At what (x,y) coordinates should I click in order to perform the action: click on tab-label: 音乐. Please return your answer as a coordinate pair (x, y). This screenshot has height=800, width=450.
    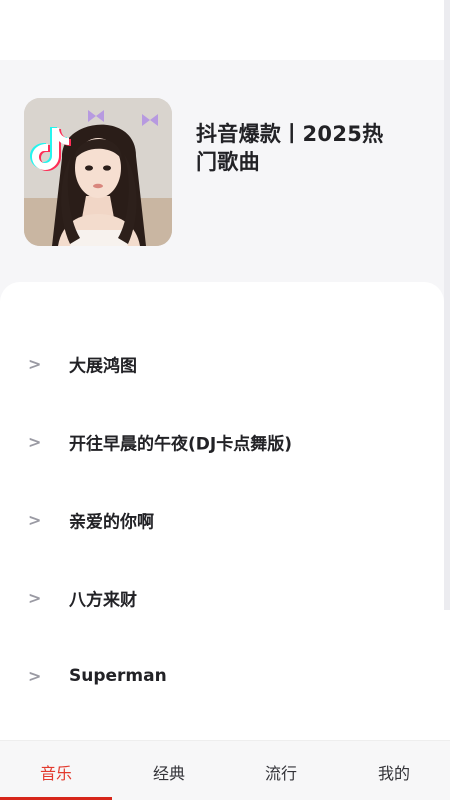
    Looking at the image, I should click on (55, 773).